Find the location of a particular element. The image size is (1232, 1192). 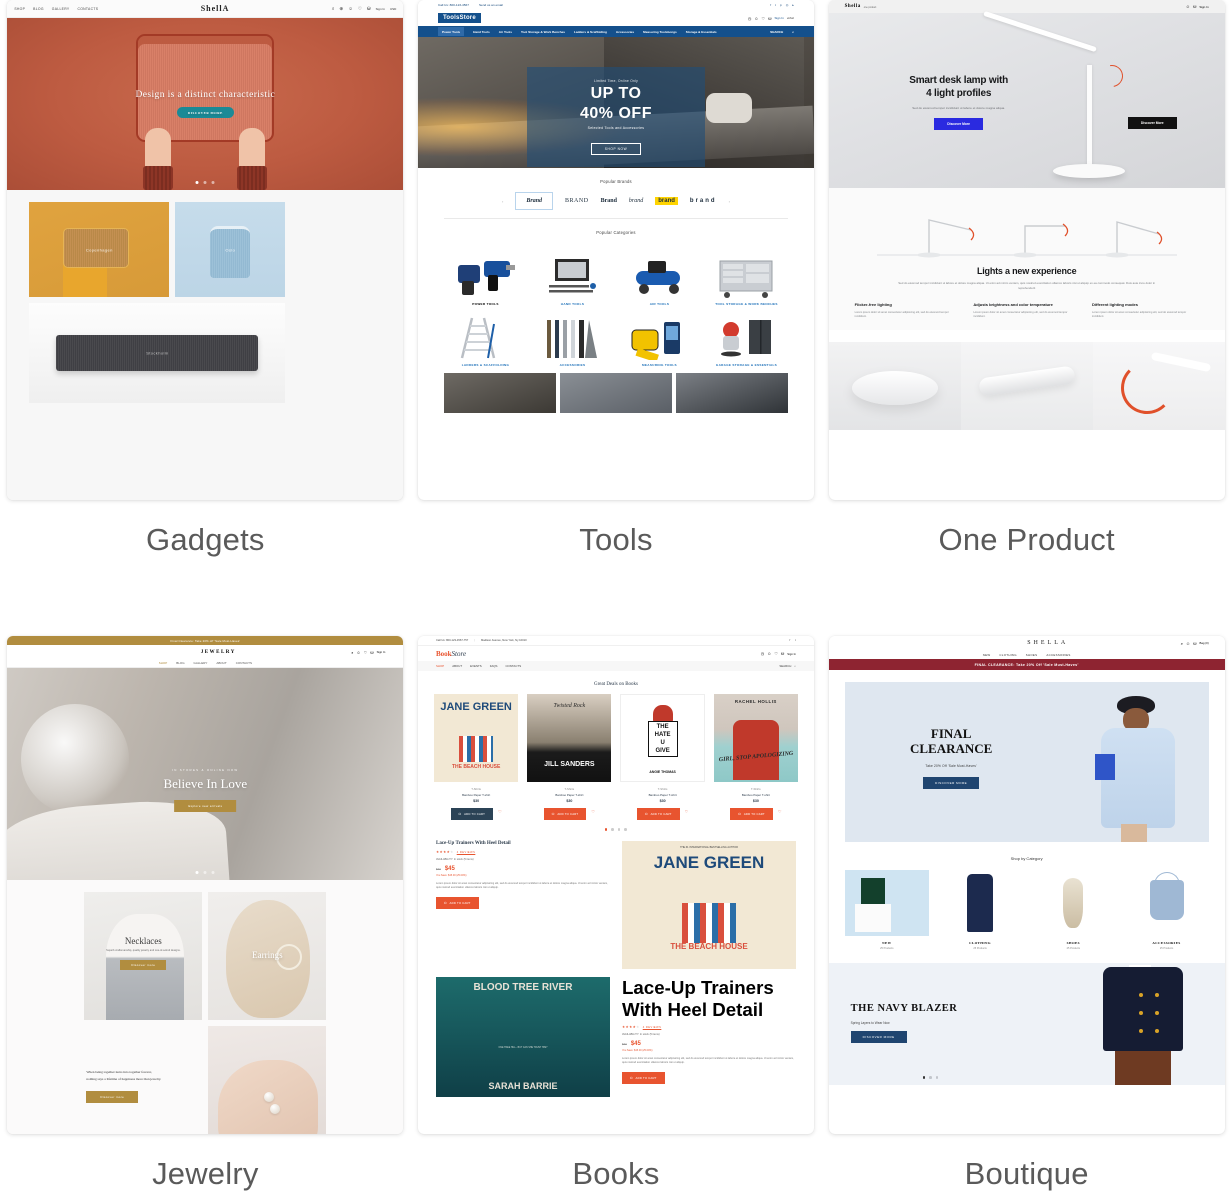

tools-nav-item: Tool Storage & Work Benches is located at coordinates (543, 32).